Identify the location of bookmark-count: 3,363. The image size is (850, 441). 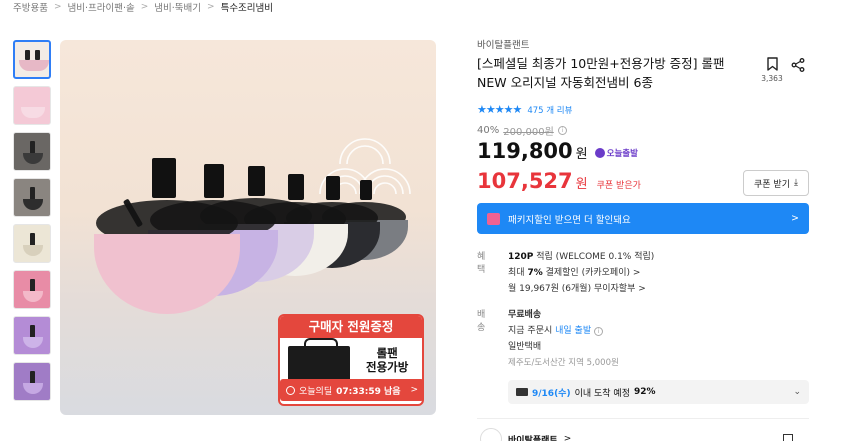
(772, 78).